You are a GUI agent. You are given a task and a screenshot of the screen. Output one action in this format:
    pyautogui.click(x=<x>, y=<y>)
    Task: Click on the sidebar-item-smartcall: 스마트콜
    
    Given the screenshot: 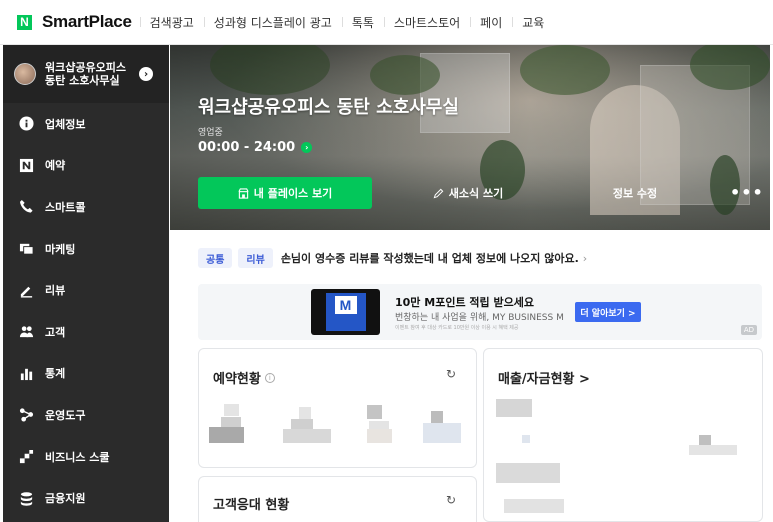 What is the action you would take?
    pyautogui.click(x=86, y=207)
    